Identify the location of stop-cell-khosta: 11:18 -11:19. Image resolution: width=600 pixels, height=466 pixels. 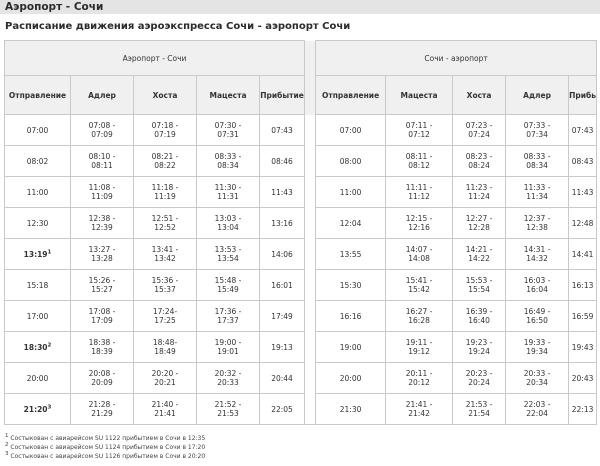
(165, 192).